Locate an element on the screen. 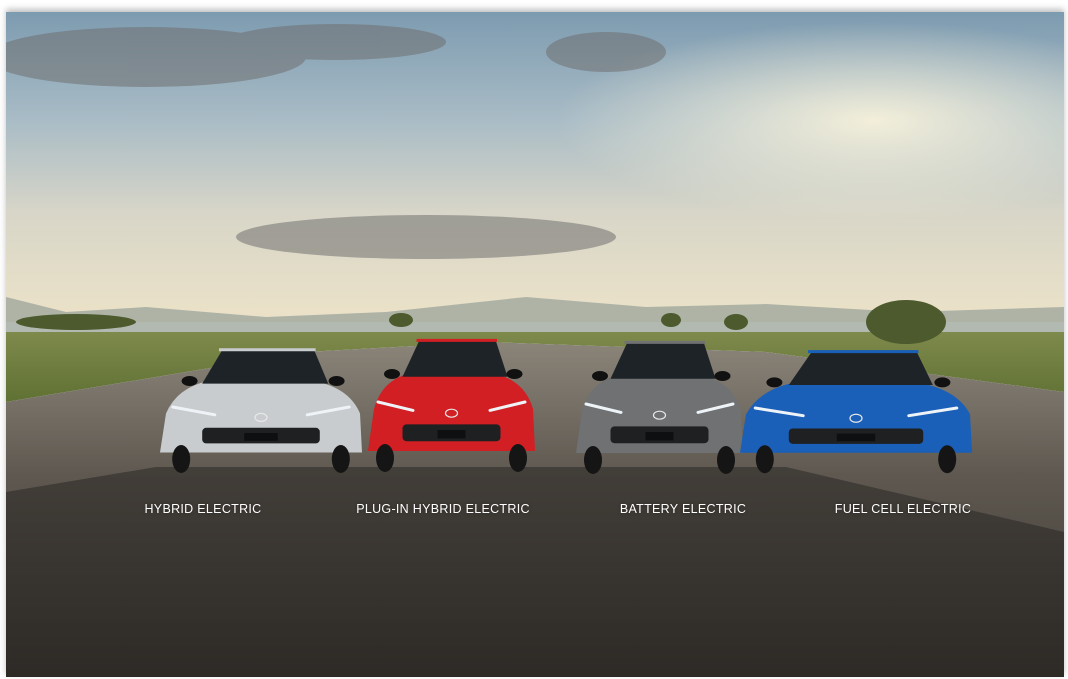 This screenshot has width=1068, height=679. category-label-battery: BATTERY ELECTRIC is located at coordinates (683, 509).